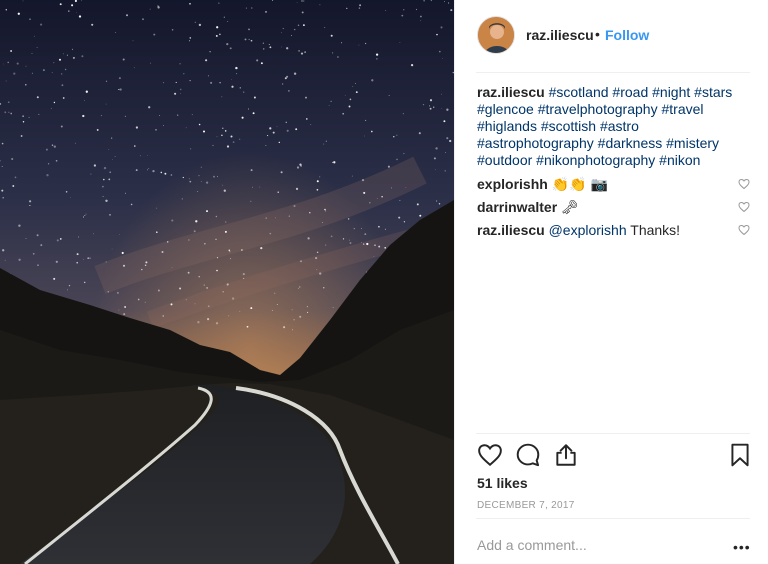 The image size is (768, 564). What do you see at coordinates (588, 230) in the screenshot?
I see `comment-mention: @explorishh` at bounding box center [588, 230].